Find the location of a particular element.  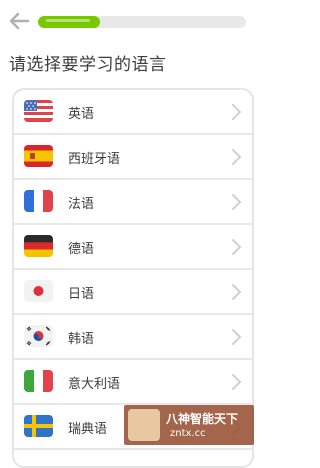

progress-fill is located at coordinates (69, 22).